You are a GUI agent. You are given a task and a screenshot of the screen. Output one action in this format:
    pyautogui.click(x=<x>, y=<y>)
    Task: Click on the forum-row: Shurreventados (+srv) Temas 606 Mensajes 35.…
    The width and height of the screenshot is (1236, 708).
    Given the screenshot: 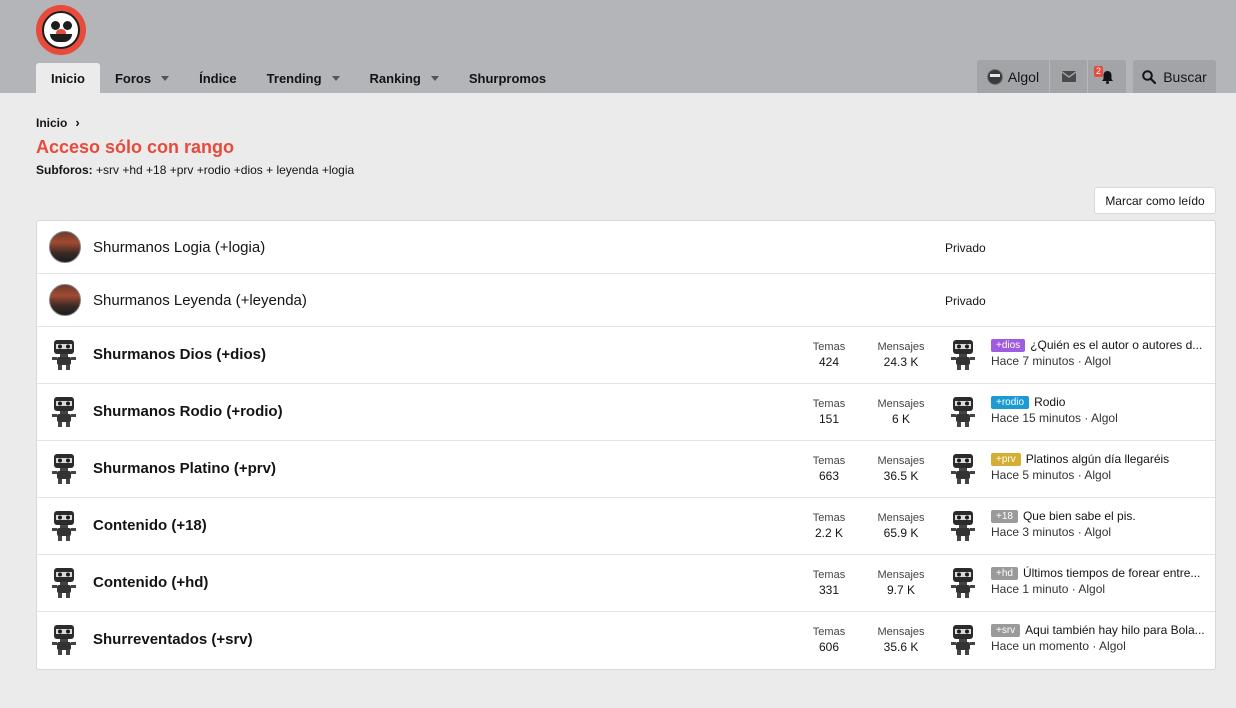 What is the action you would take?
    pyautogui.click(x=626, y=640)
    